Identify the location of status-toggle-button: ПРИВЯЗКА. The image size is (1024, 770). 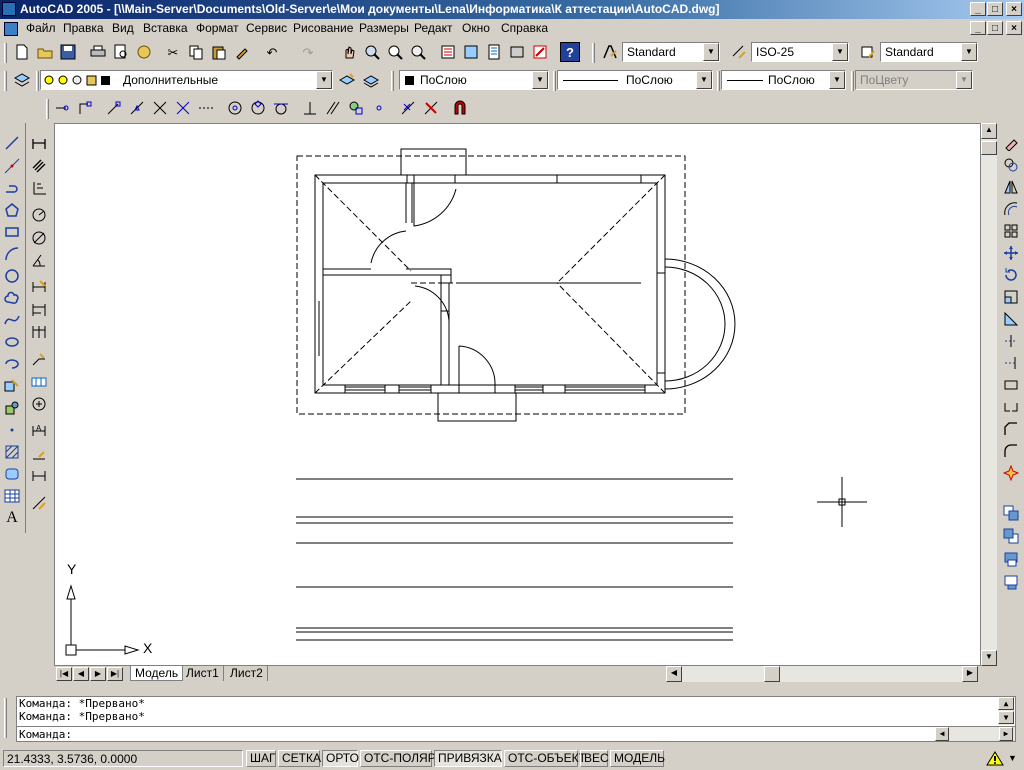
(468, 758).